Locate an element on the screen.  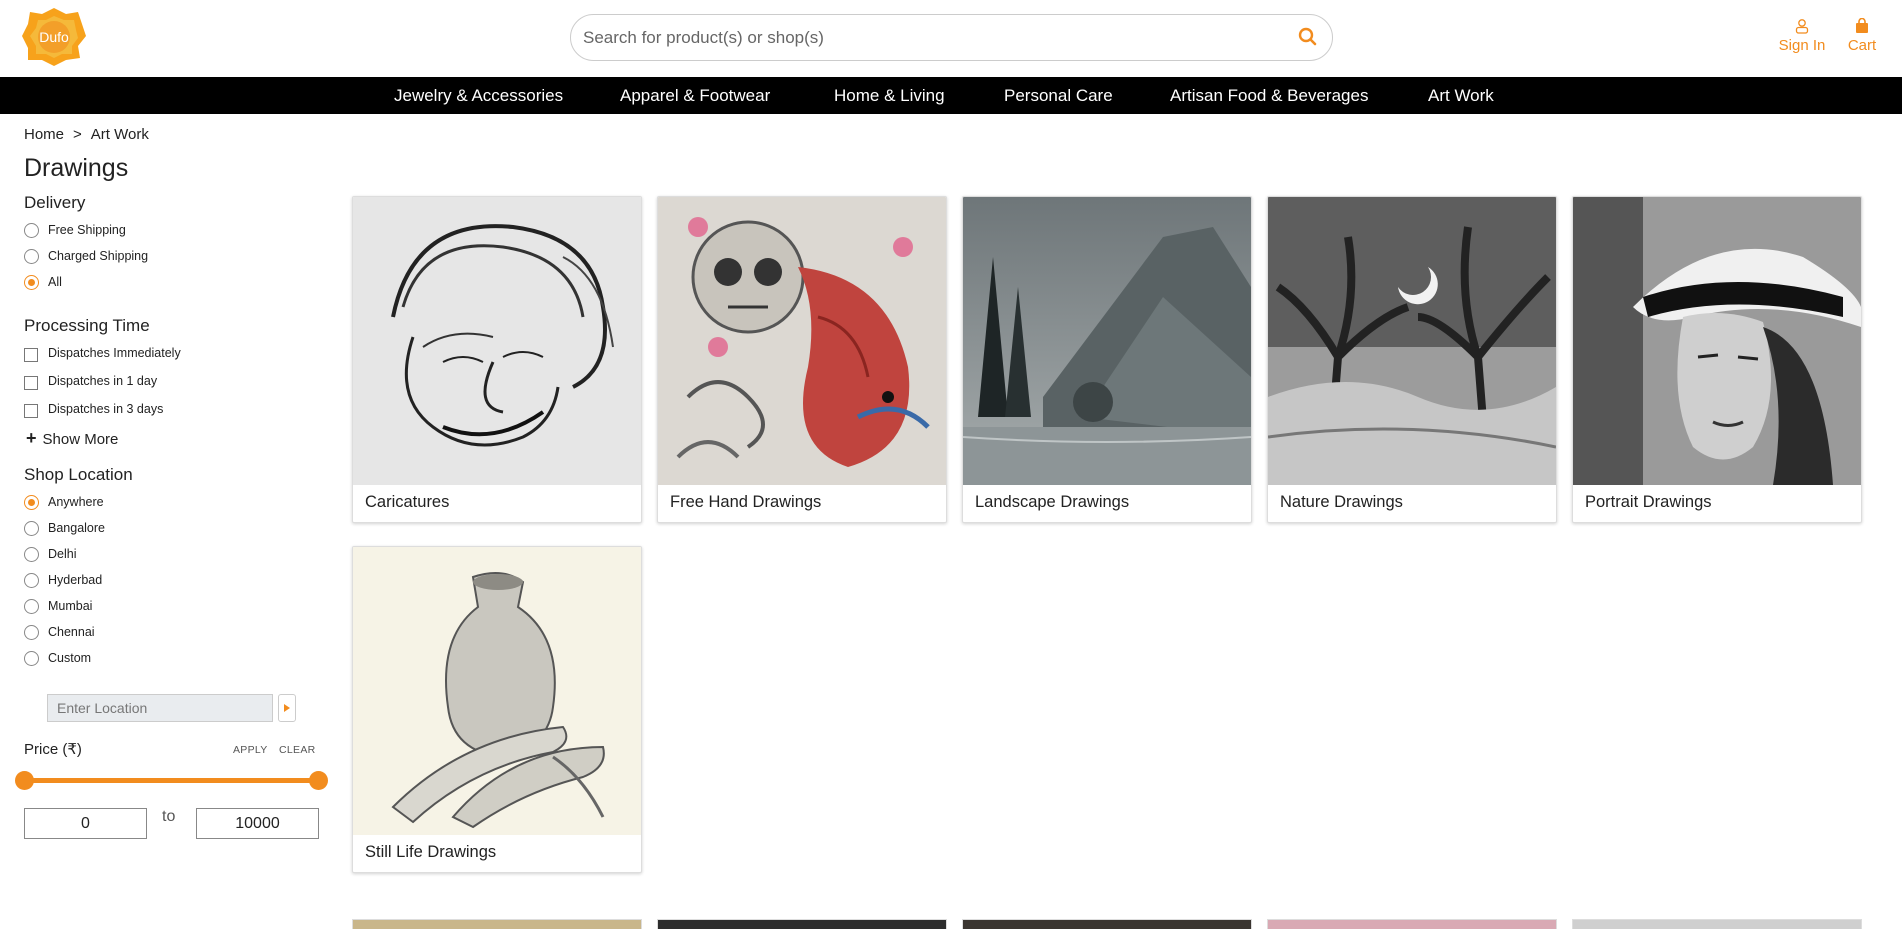
caricature-drawing-image is located at coordinates (497, 341).